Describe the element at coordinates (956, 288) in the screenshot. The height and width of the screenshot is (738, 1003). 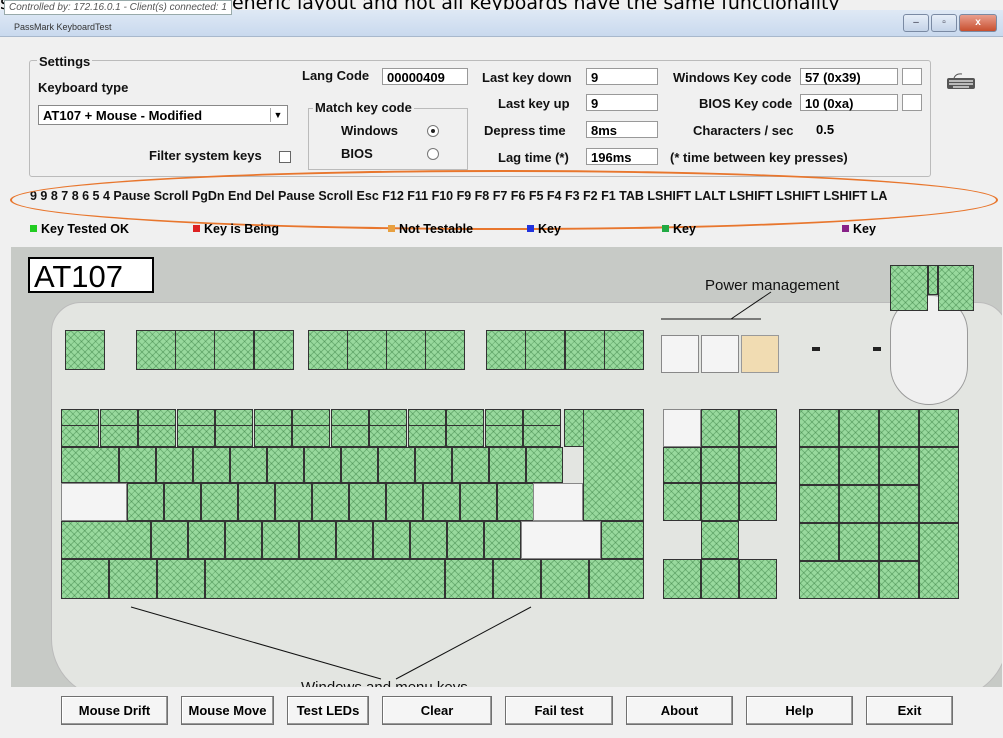
I see `mouse-right-button` at that location.